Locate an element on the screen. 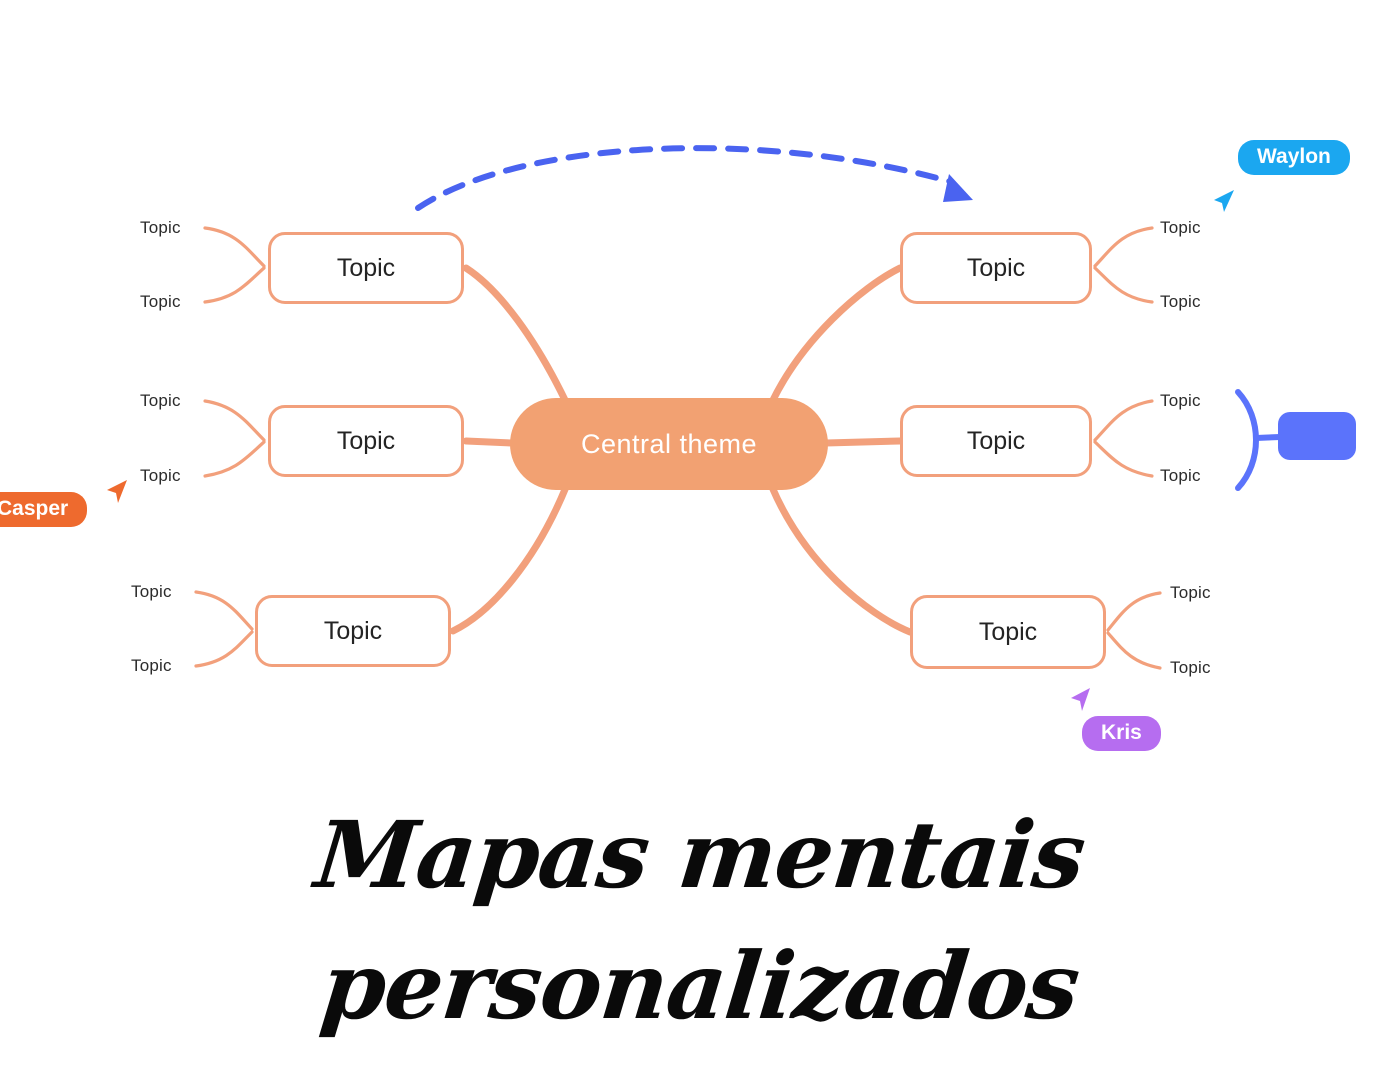 The height and width of the screenshot is (1082, 1400). leaf-topic-right-3-a: Topic is located at coordinates (1190, 593).